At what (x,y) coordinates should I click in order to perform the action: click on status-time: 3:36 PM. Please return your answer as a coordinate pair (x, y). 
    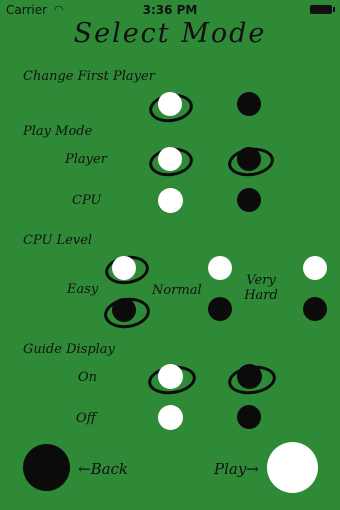
    Looking at the image, I should click on (170, 10).